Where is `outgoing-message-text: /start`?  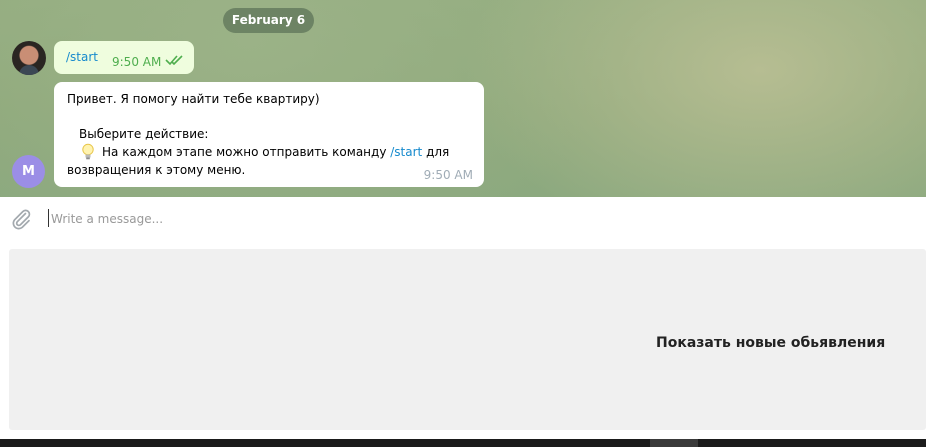
outgoing-message-text: /start is located at coordinates (82, 57).